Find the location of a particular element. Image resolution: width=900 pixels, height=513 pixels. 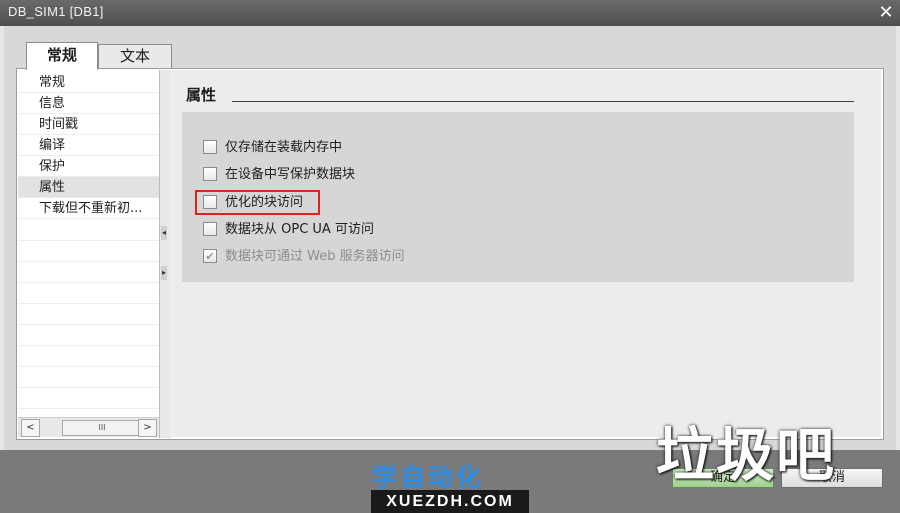

scroll-thumb: III is located at coordinates (102, 428).